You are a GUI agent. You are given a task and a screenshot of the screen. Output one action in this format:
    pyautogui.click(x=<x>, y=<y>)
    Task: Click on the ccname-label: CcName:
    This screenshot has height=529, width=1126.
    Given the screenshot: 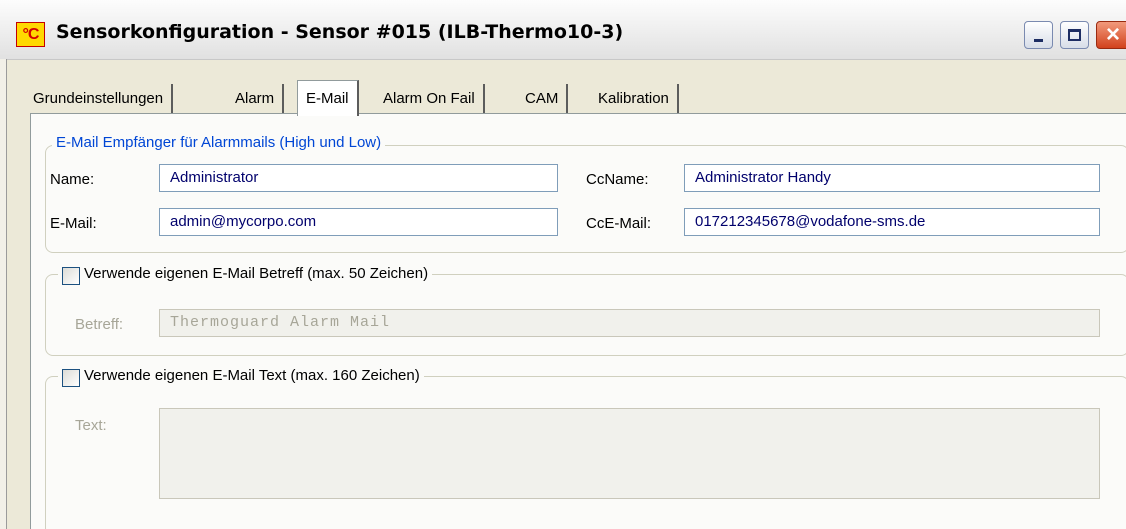 What is the action you would take?
    pyautogui.click(x=617, y=179)
    